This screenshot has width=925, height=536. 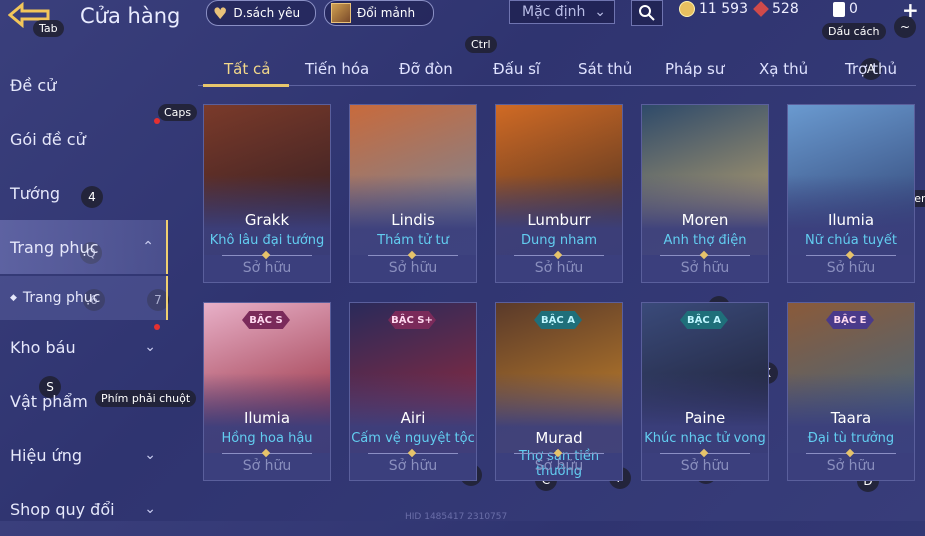 I want to click on gold-amount: 11 593, so click(x=723, y=9).